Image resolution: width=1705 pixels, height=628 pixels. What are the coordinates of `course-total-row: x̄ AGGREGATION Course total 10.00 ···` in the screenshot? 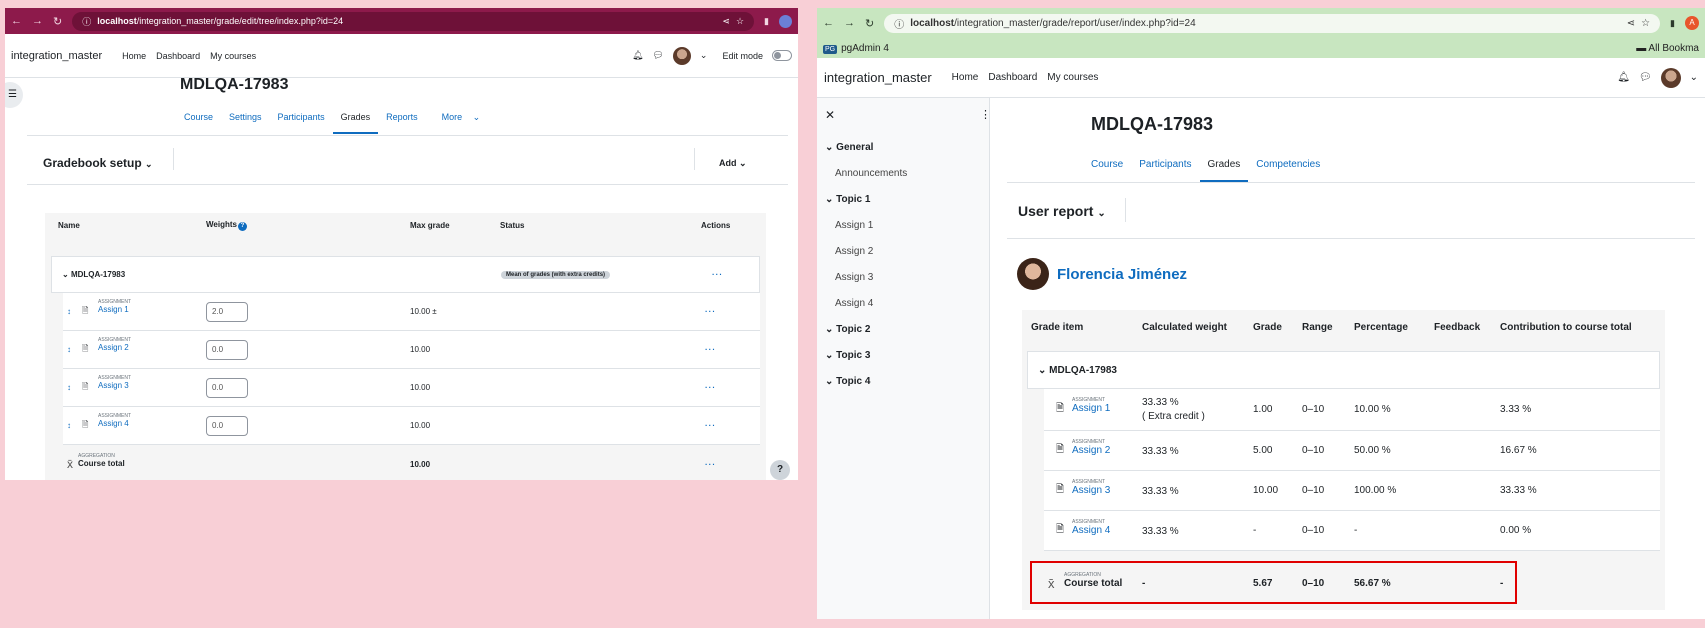 It's located at (411, 464).